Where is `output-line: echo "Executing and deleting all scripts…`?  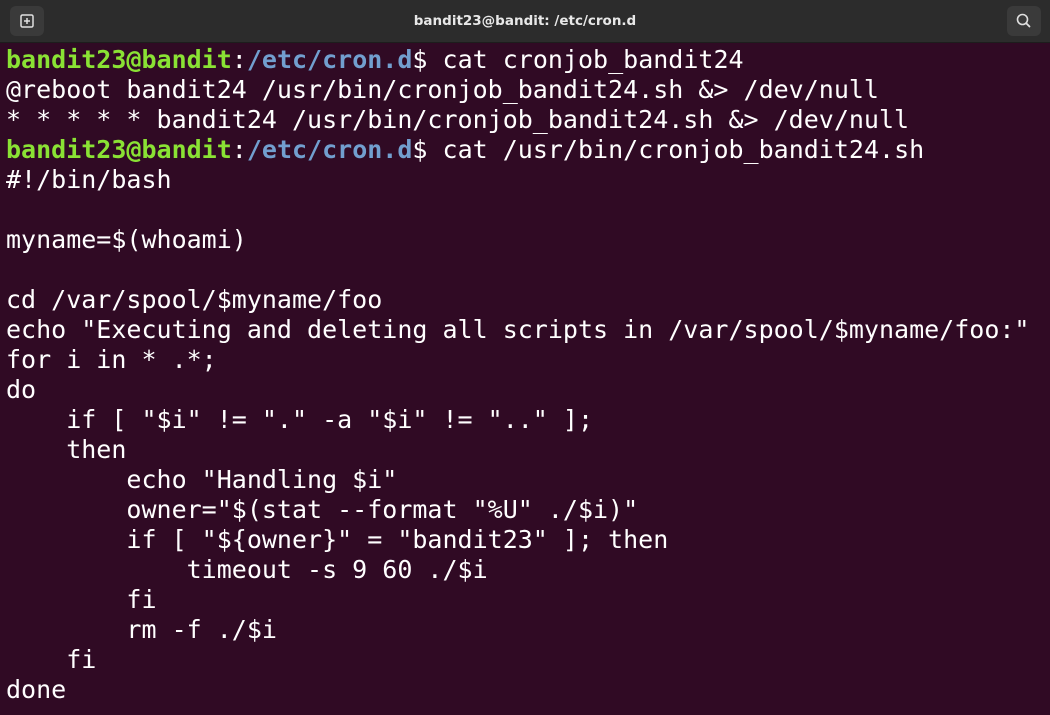
output-line: echo "Executing and deleting all scripts… is located at coordinates (518, 329).